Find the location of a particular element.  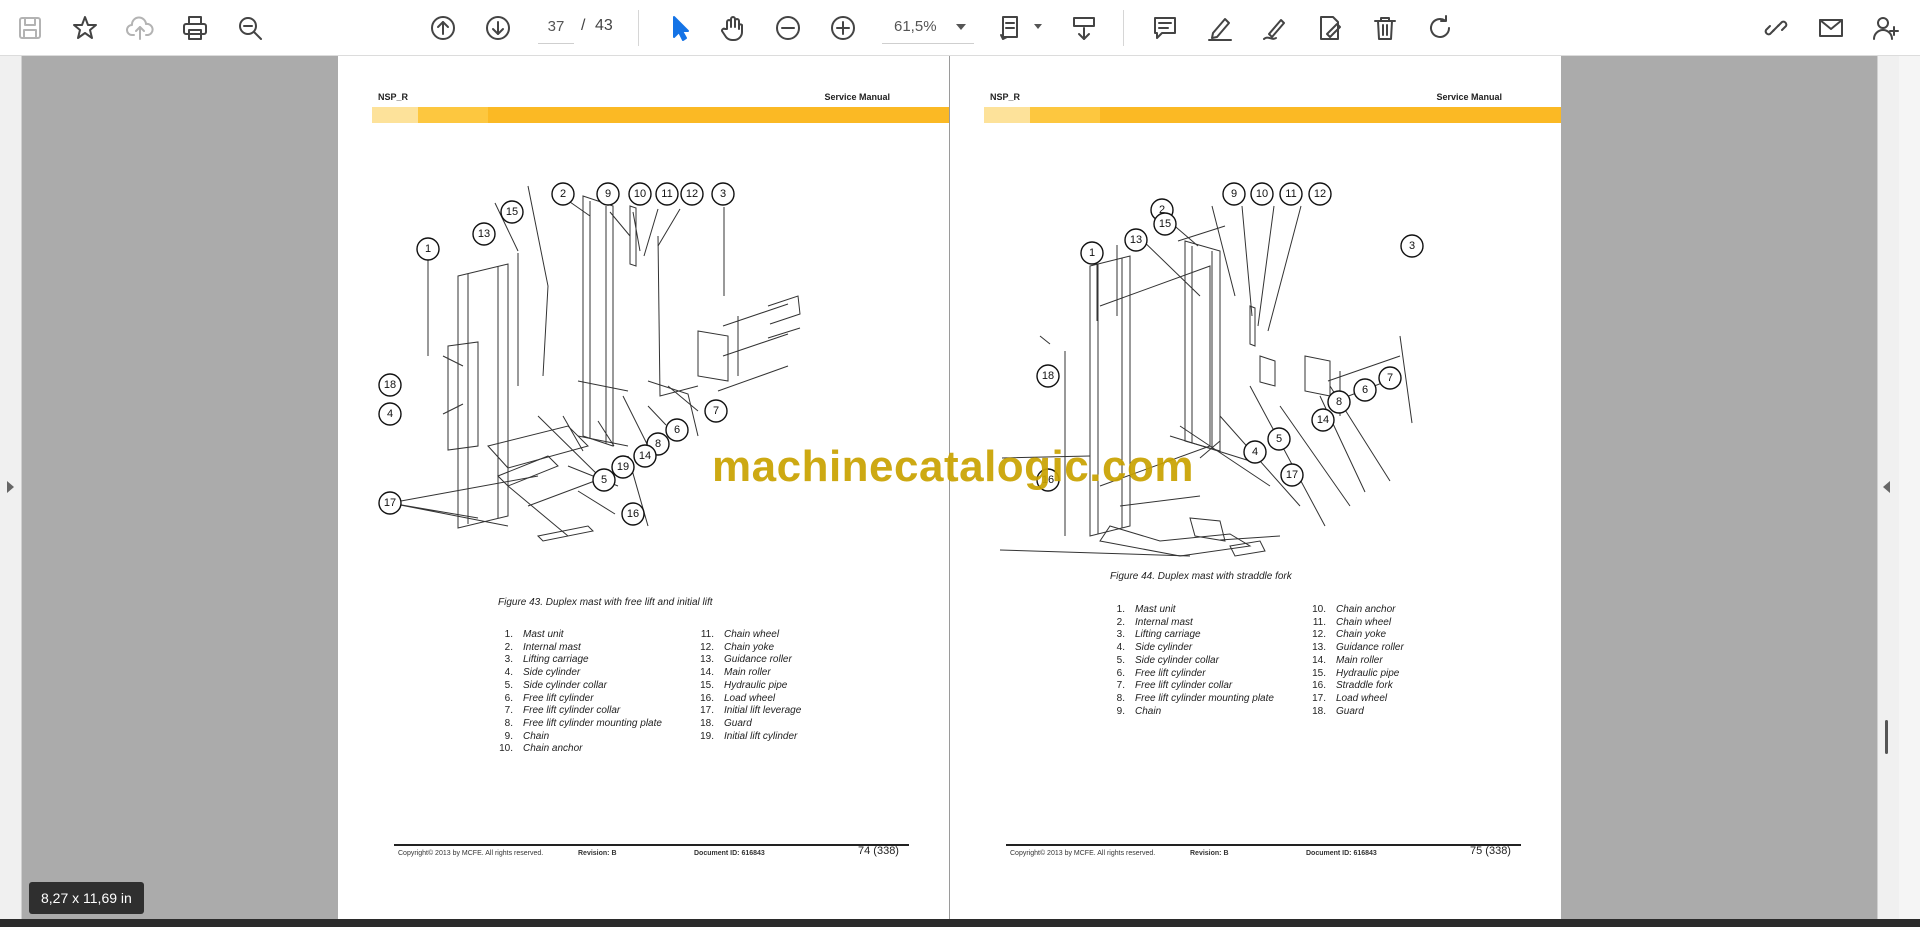

parts-list-label: Guard is located at coordinates (738, 723).